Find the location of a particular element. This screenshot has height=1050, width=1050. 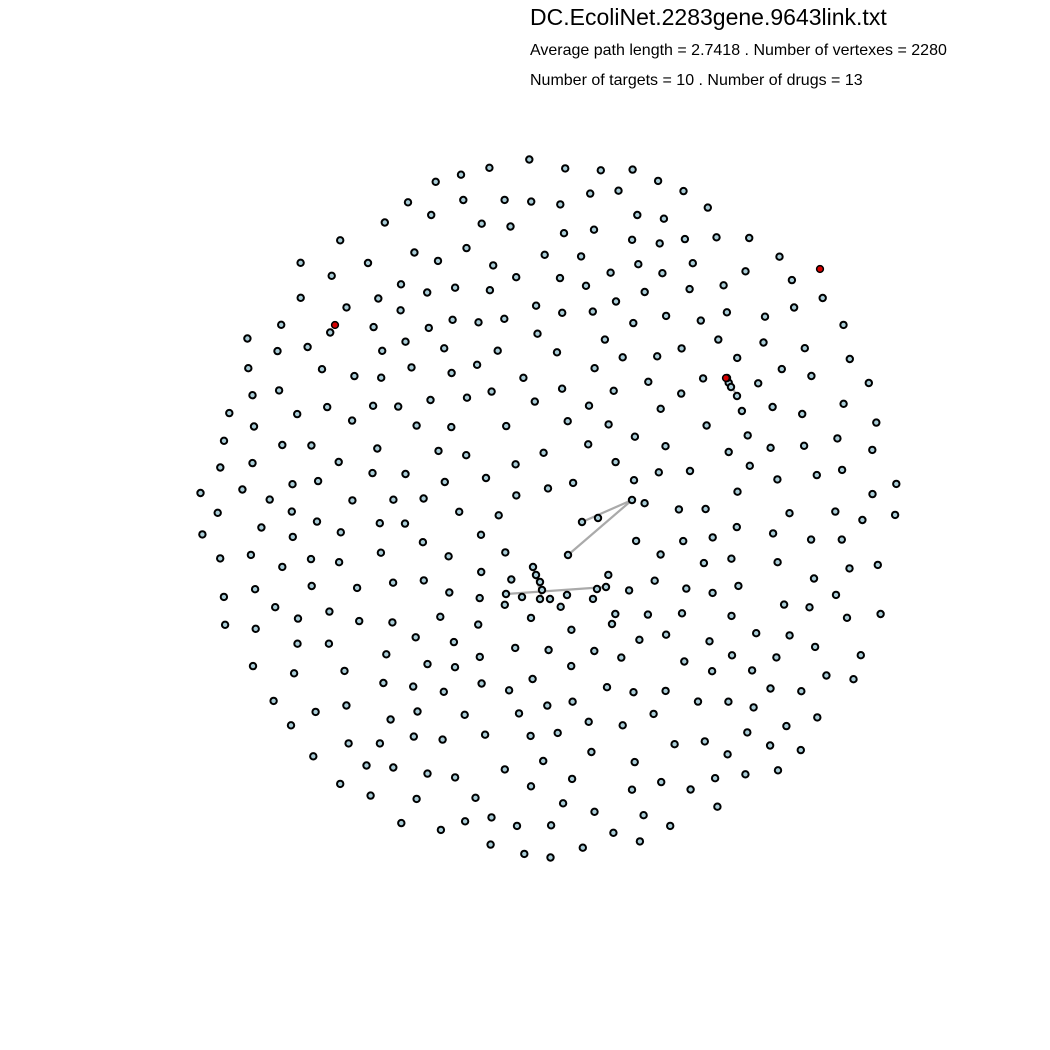

network-edge is located at coordinates (607, 511).